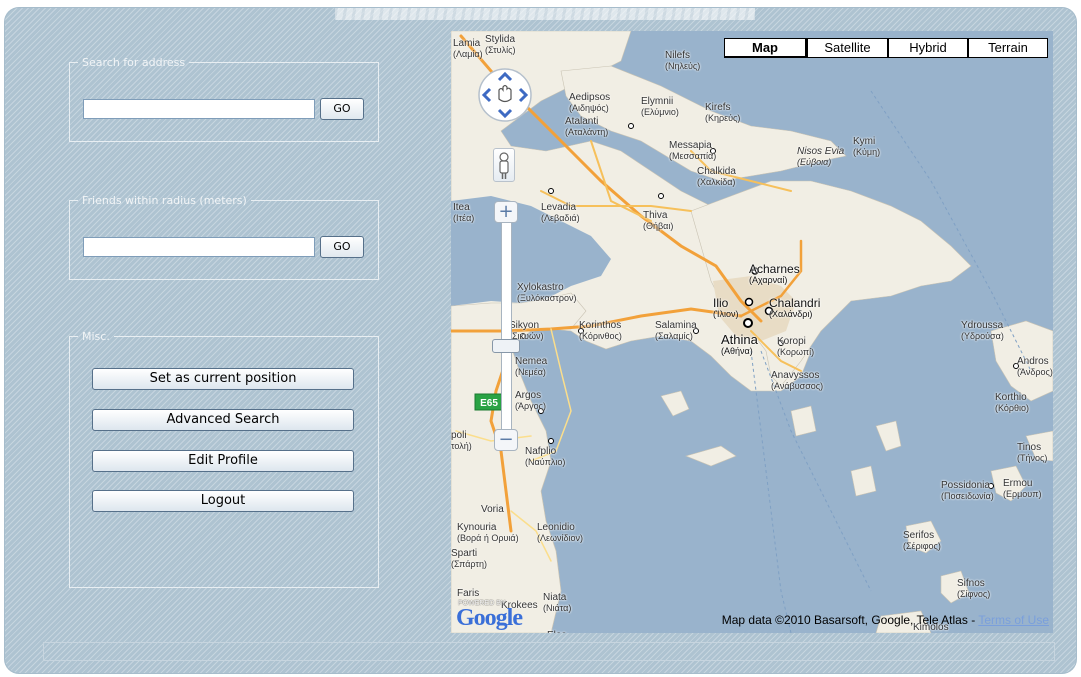 This screenshot has height=677, width=1081. What do you see at coordinates (737, 350) in the screenshot?
I see `map-label-greek: (Αθήνα)` at bounding box center [737, 350].